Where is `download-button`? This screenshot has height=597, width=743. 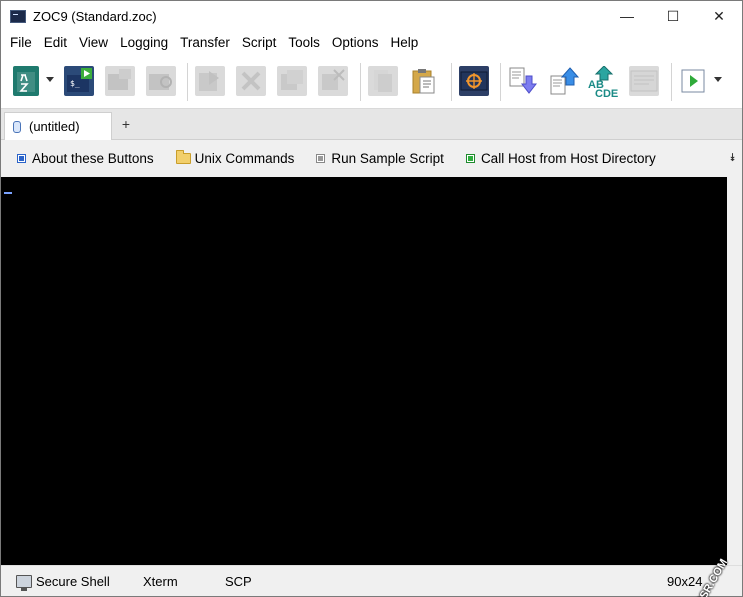
download-button is located at coordinates (523, 81).